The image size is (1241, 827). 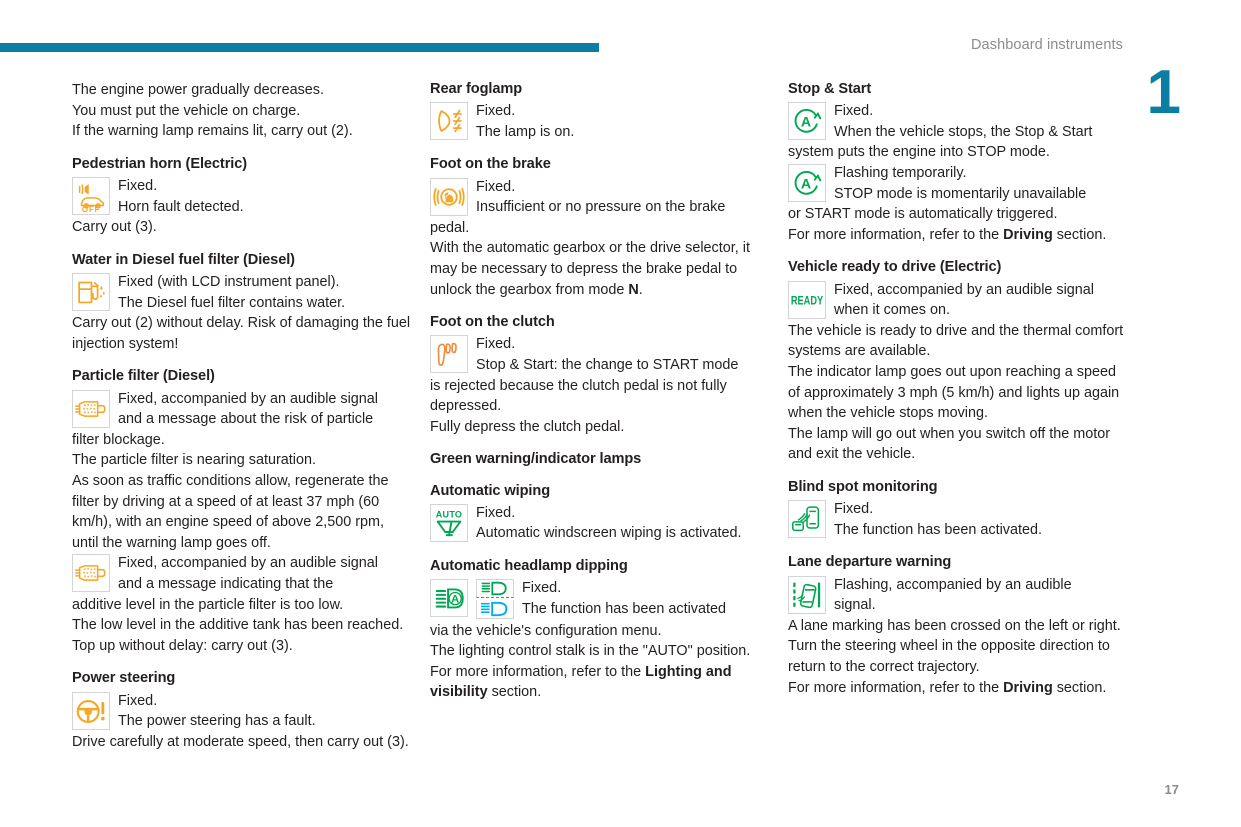 I want to click on icon-pedestrian-horn-block: OFF Fixed. Horn fault detected., so click(x=242, y=196).